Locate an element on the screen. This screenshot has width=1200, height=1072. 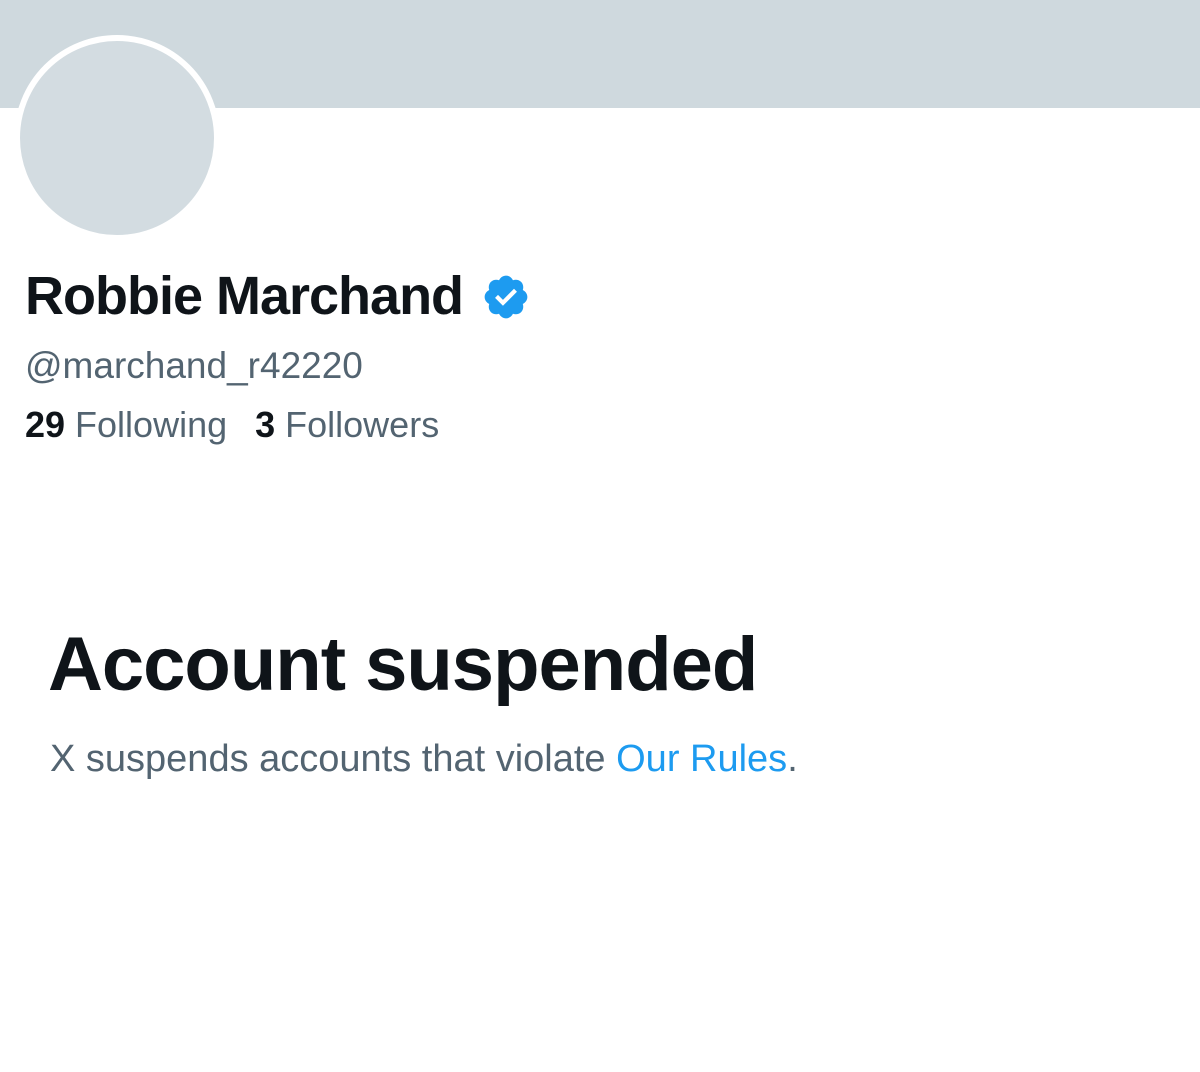
display-name: Robbie Marchand is located at coordinates (244, 296).